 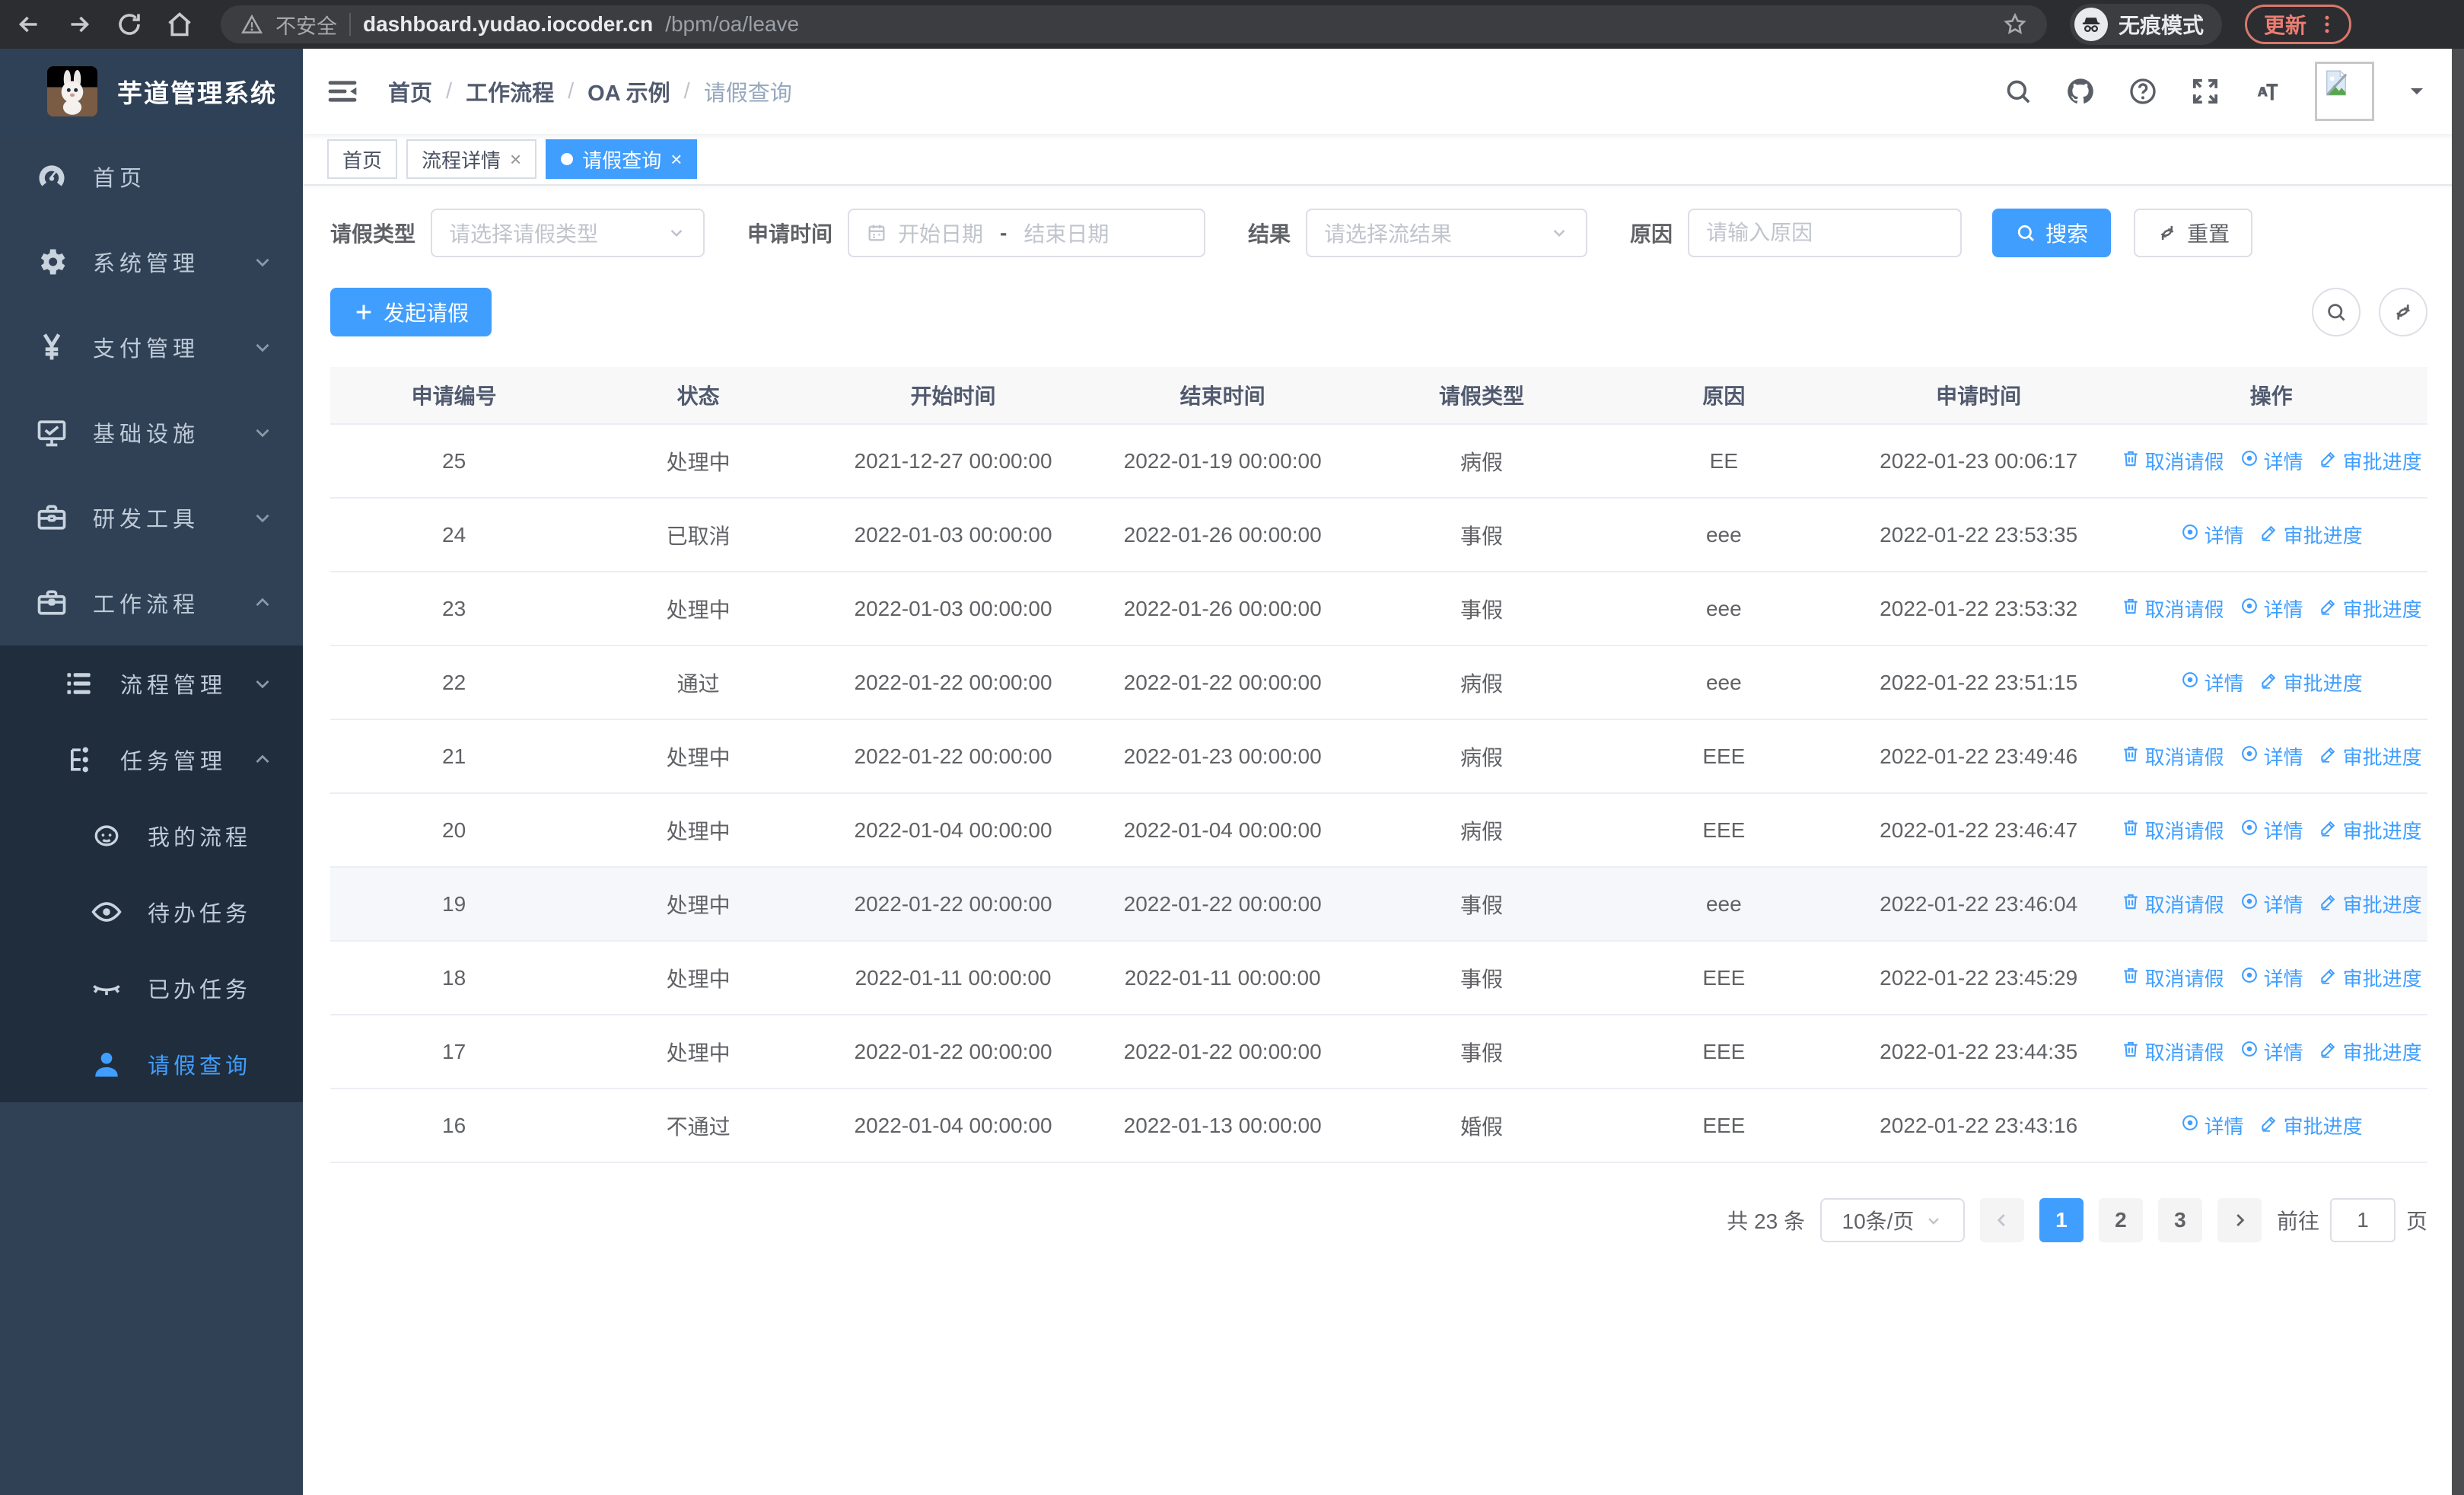 What do you see at coordinates (129, 25) in the screenshot?
I see `reload-icon` at bounding box center [129, 25].